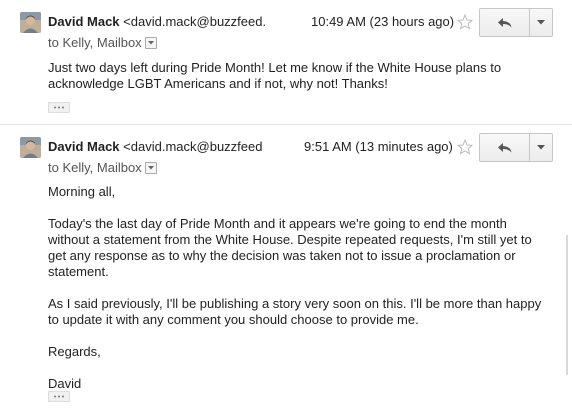 The image size is (572, 410). Describe the element at coordinates (65, 383) in the screenshot. I see `body-paragraph: David` at that location.